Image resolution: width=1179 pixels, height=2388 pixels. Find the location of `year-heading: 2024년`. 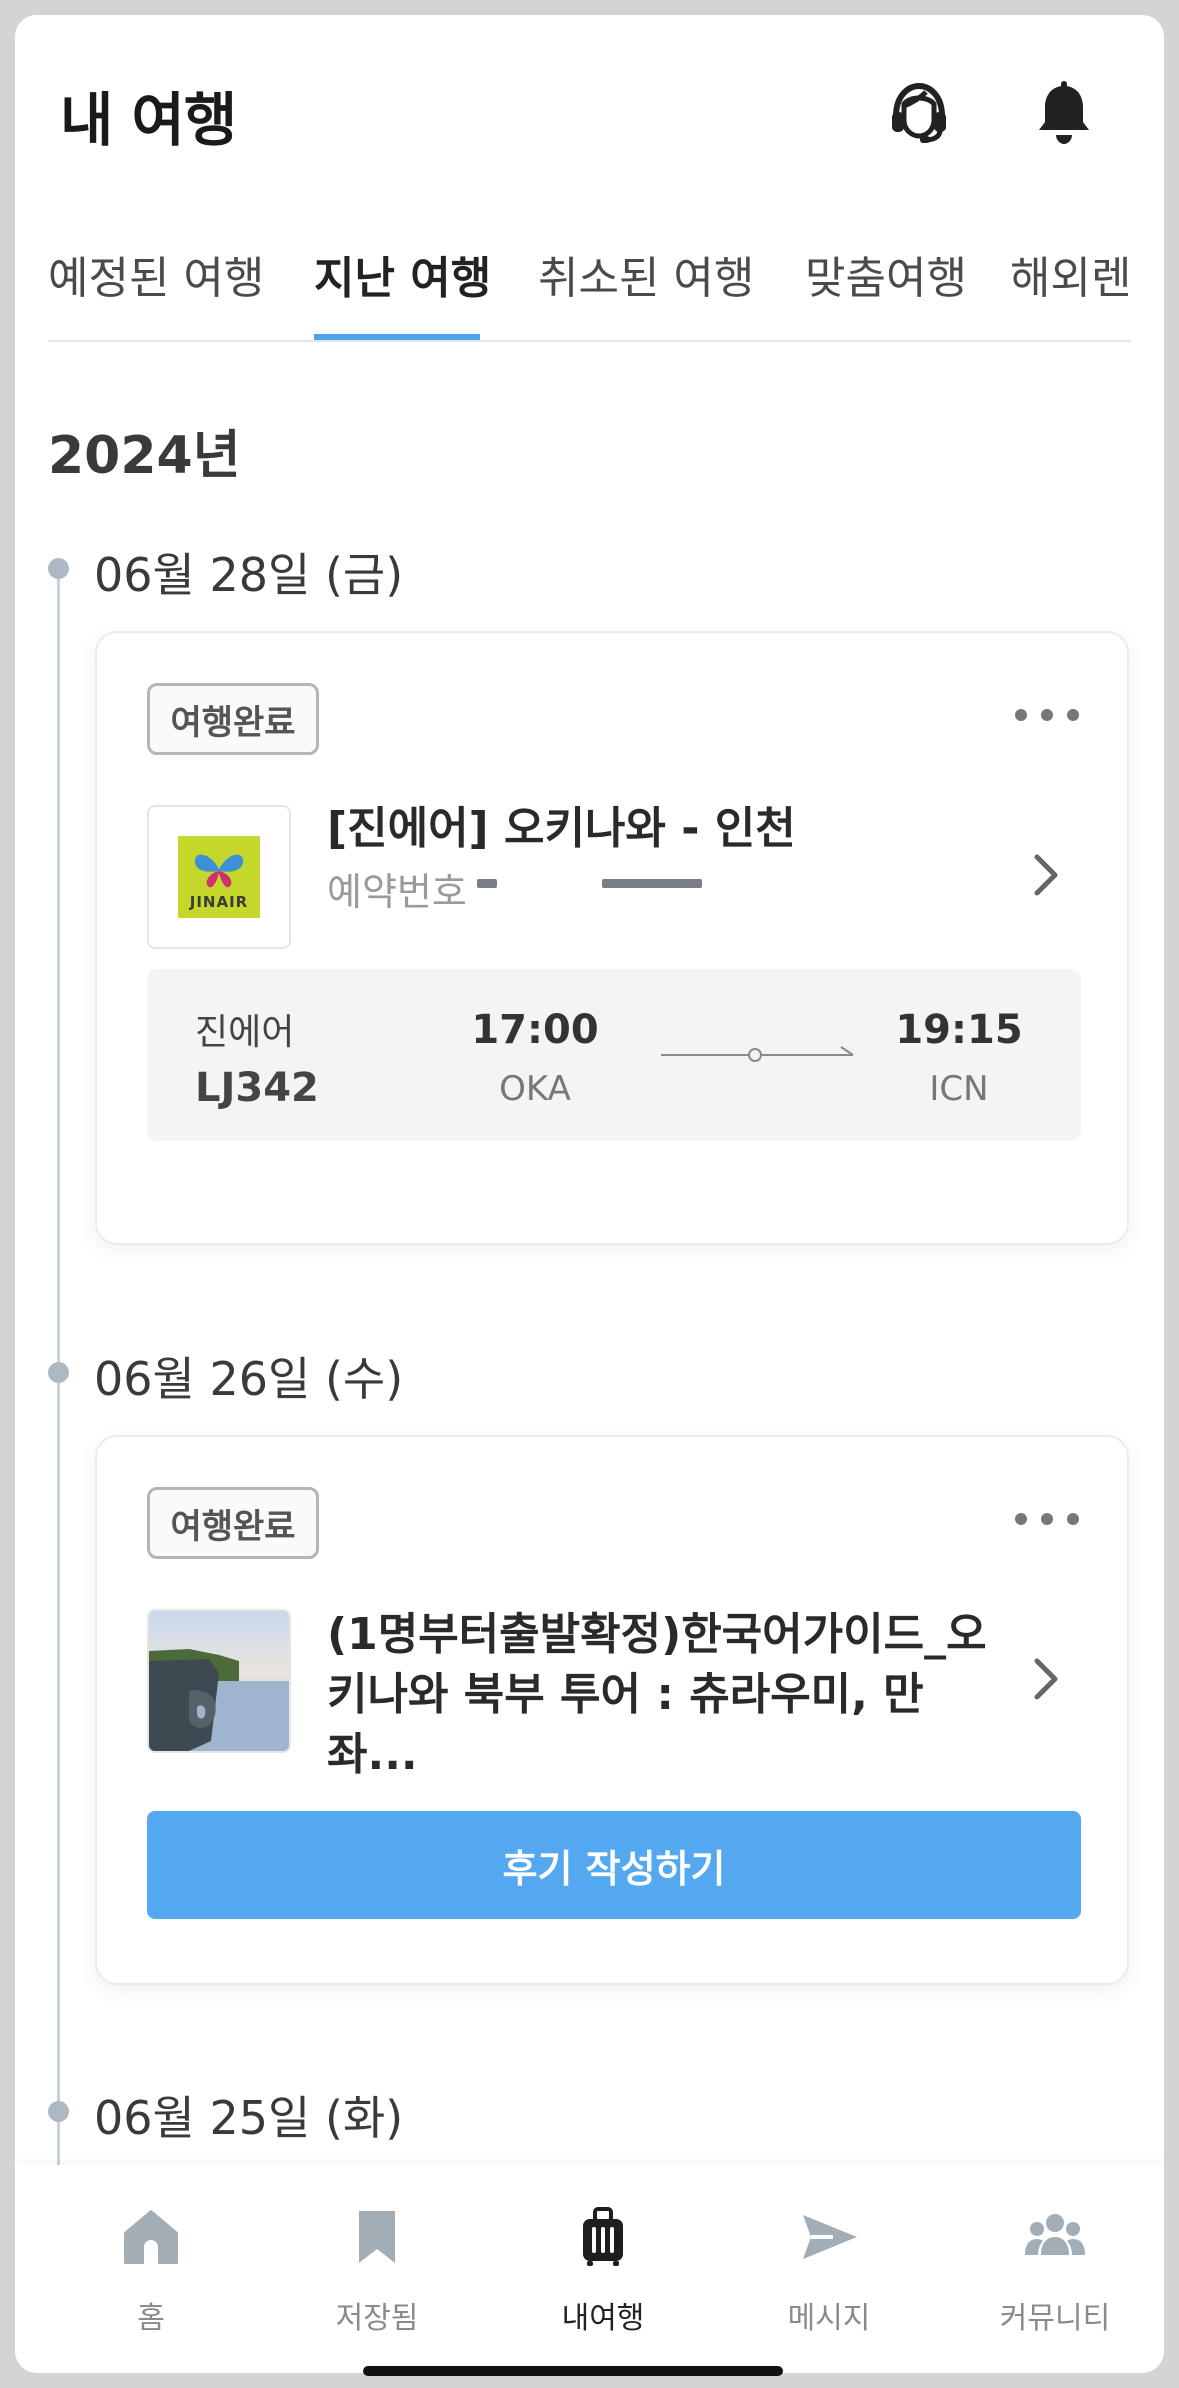

year-heading: 2024년 is located at coordinates (144, 456).